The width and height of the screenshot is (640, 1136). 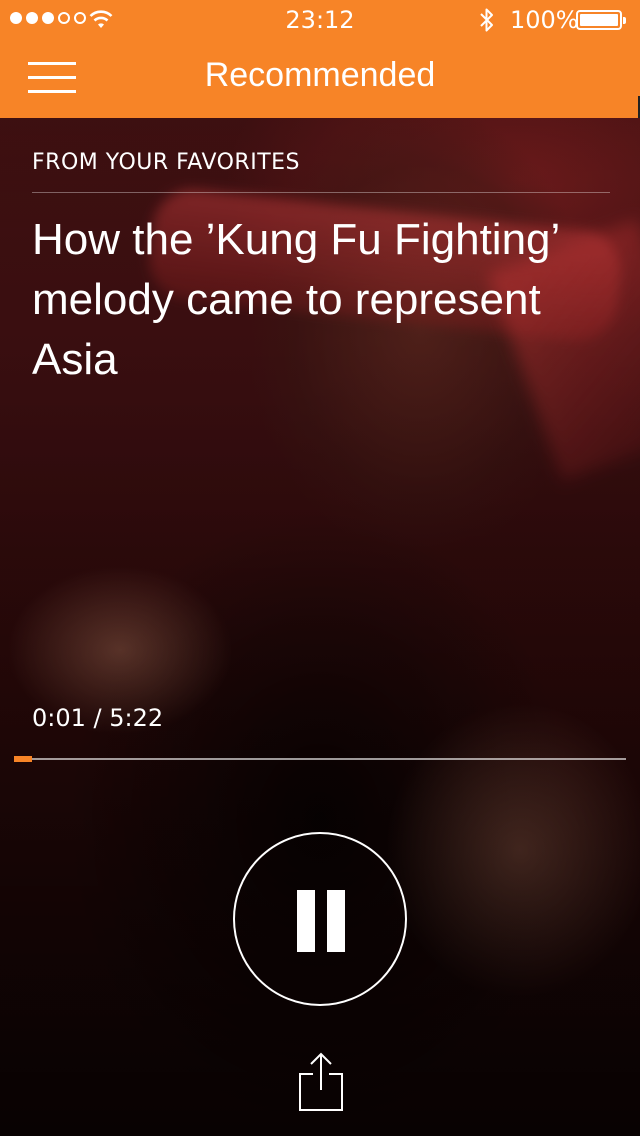 I want to click on battery-icon, so click(x=601, y=20).